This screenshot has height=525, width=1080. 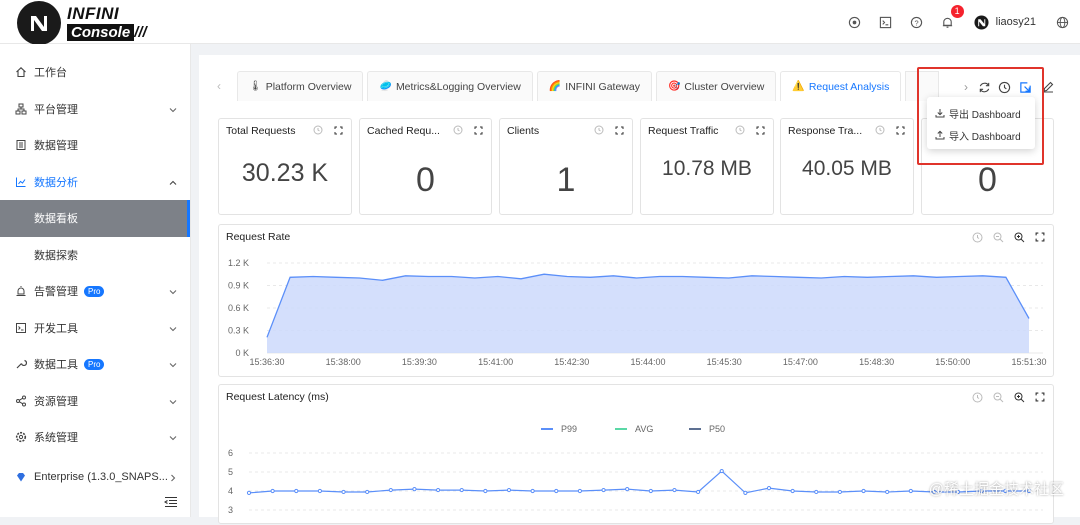 What do you see at coordinates (569, 429) in the screenshot?
I see `legend-label: P99` at bounding box center [569, 429].